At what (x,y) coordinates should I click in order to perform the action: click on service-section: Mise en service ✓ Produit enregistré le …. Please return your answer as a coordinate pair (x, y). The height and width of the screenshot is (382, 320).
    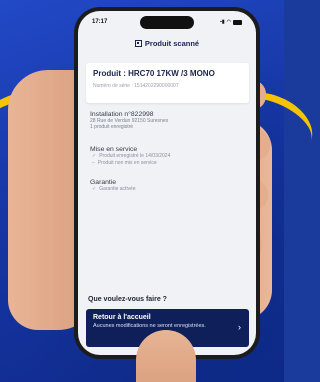
    Looking at the image, I should click on (170, 156).